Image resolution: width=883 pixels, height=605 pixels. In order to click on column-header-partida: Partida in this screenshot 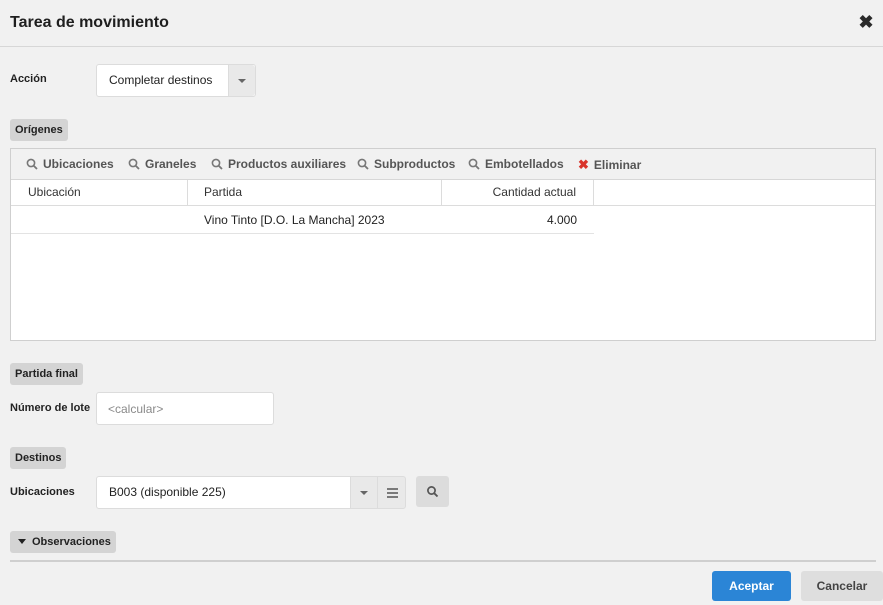, I will do `click(315, 193)`.